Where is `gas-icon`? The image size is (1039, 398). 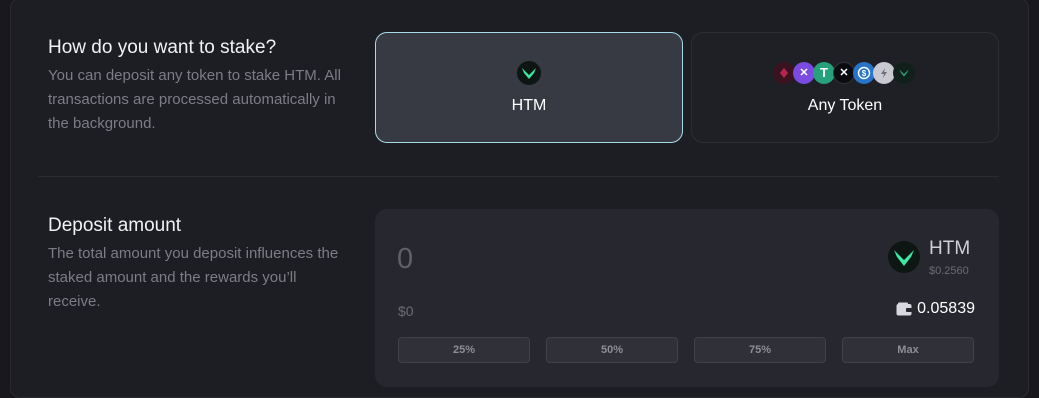
gas-icon is located at coordinates (884, 72).